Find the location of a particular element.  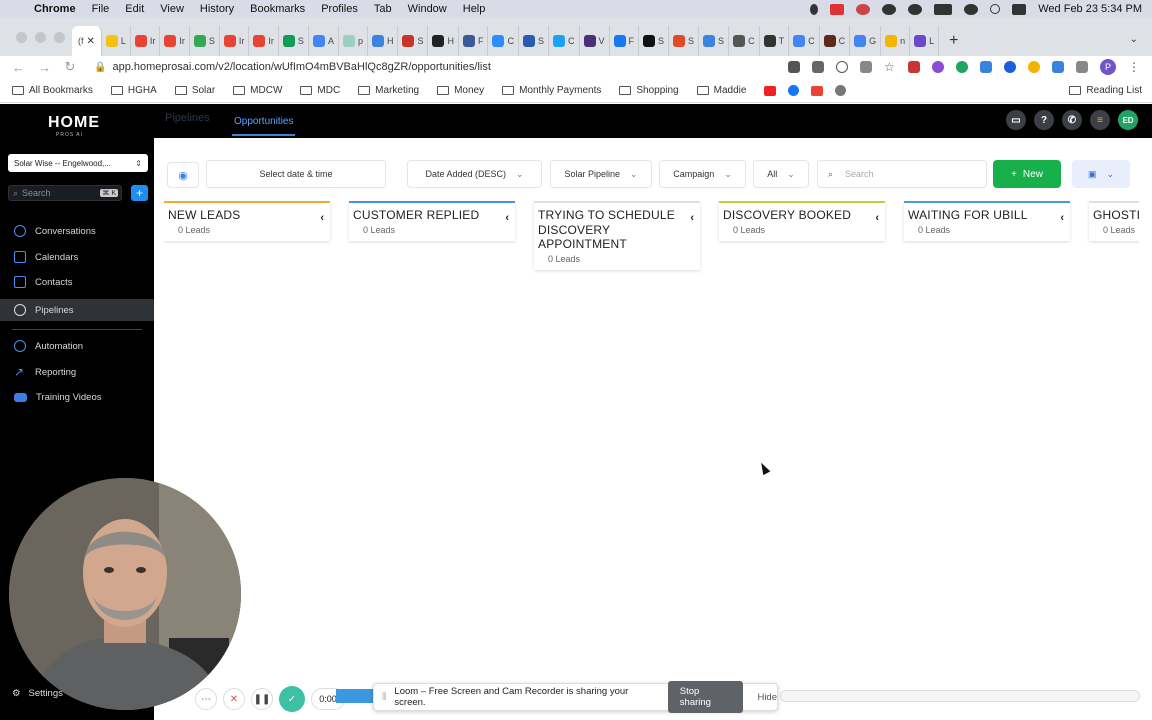

stop-sharing-button: Stop sharing is located at coordinates (705, 697).